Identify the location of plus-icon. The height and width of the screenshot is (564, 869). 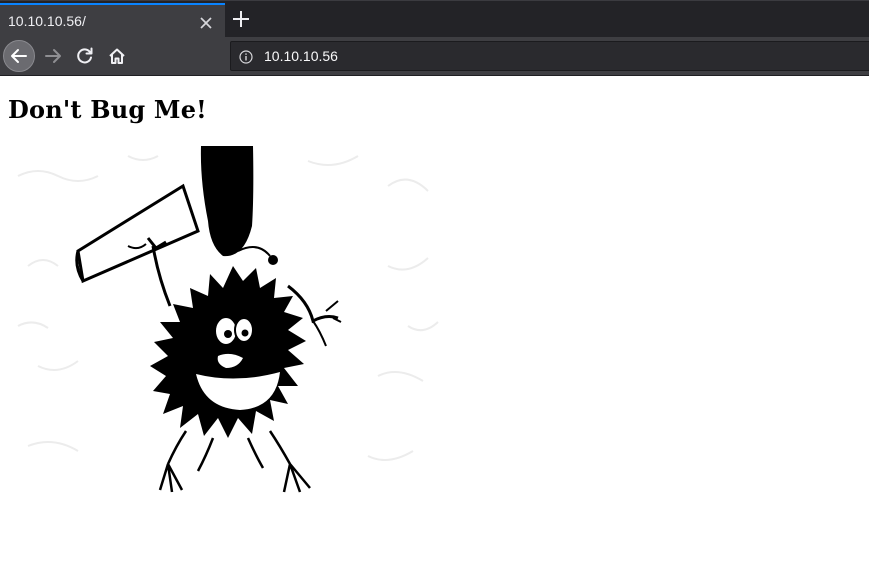
(241, 19).